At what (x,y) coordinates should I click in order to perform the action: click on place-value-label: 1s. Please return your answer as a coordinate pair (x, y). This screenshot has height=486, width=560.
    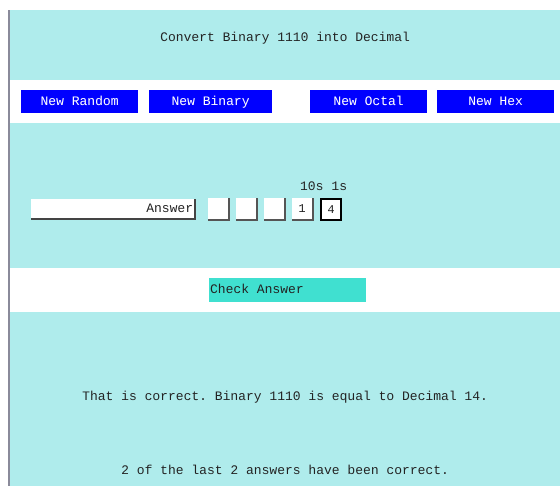
    Looking at the image, I should click on (339, 187).